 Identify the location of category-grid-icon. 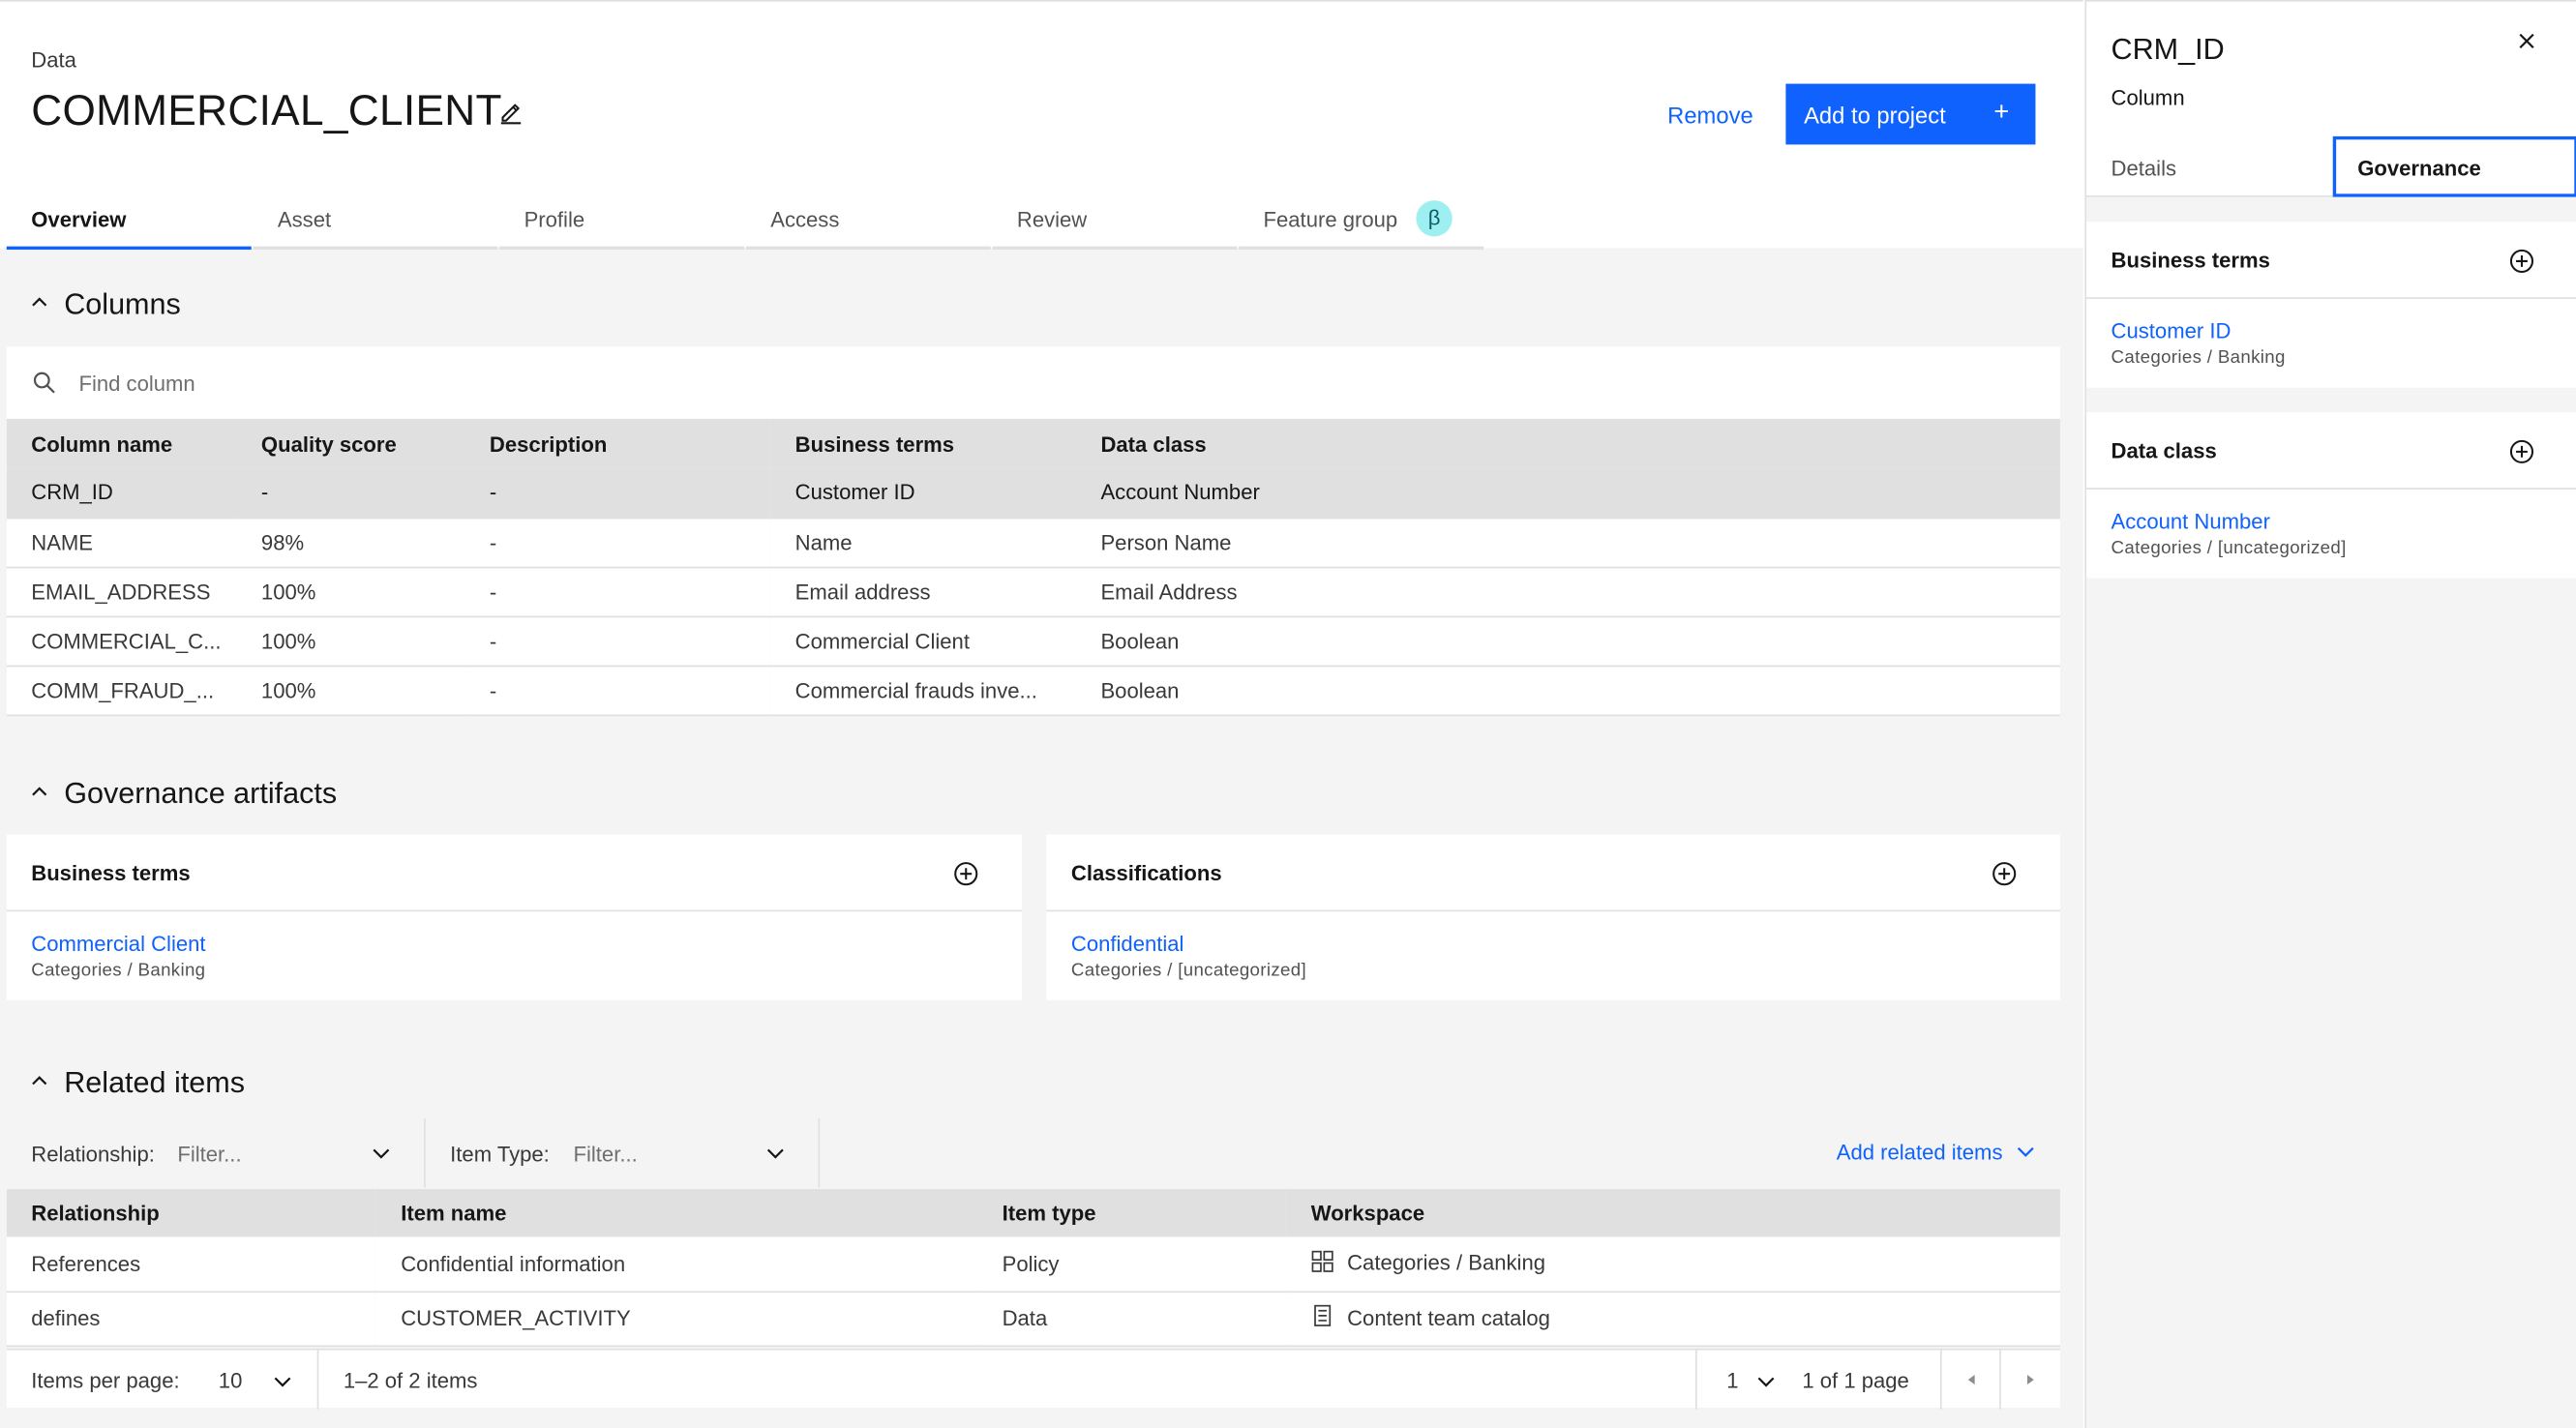
(1322, 1261).